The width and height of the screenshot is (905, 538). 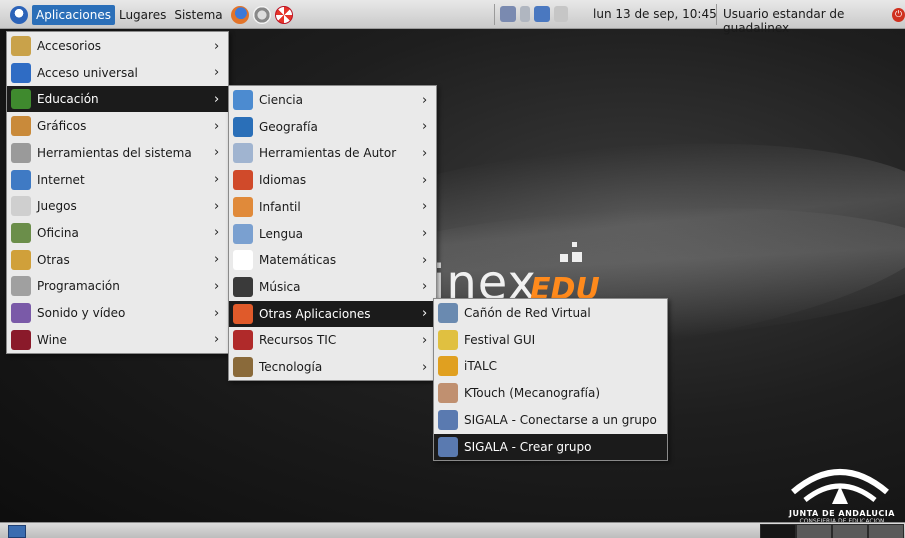 I want to click on virtual-projector-icon, so click(x=448, y=313).